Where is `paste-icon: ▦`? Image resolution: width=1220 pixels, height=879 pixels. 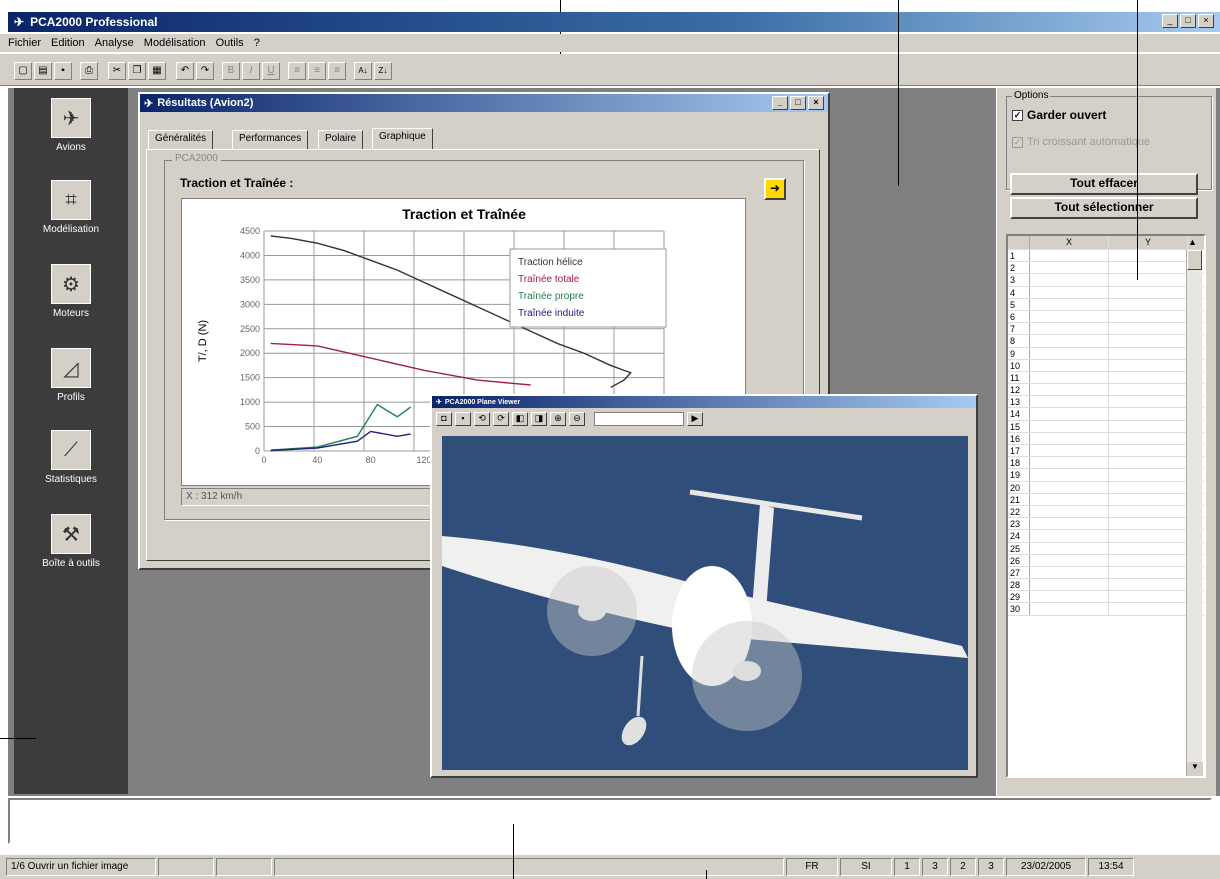 paste-icon: ▦ is located at coordinates (157, 71).